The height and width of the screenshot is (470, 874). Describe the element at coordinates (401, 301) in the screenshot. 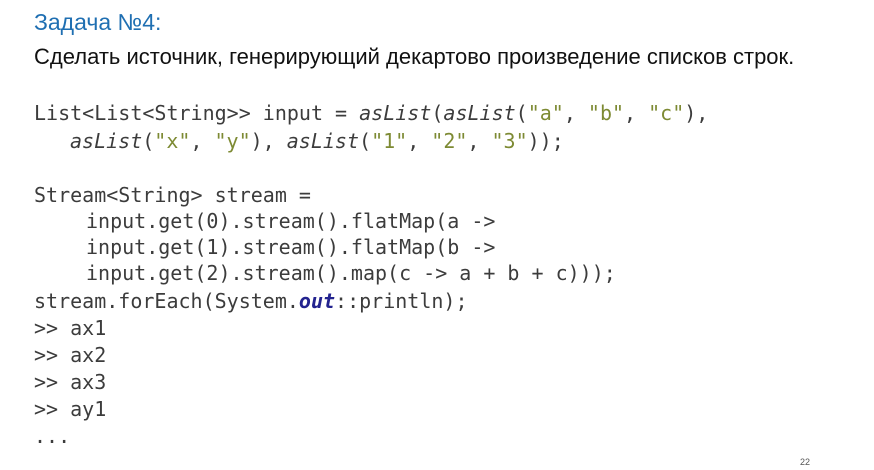

I see `code-token: ::println);` at that location.